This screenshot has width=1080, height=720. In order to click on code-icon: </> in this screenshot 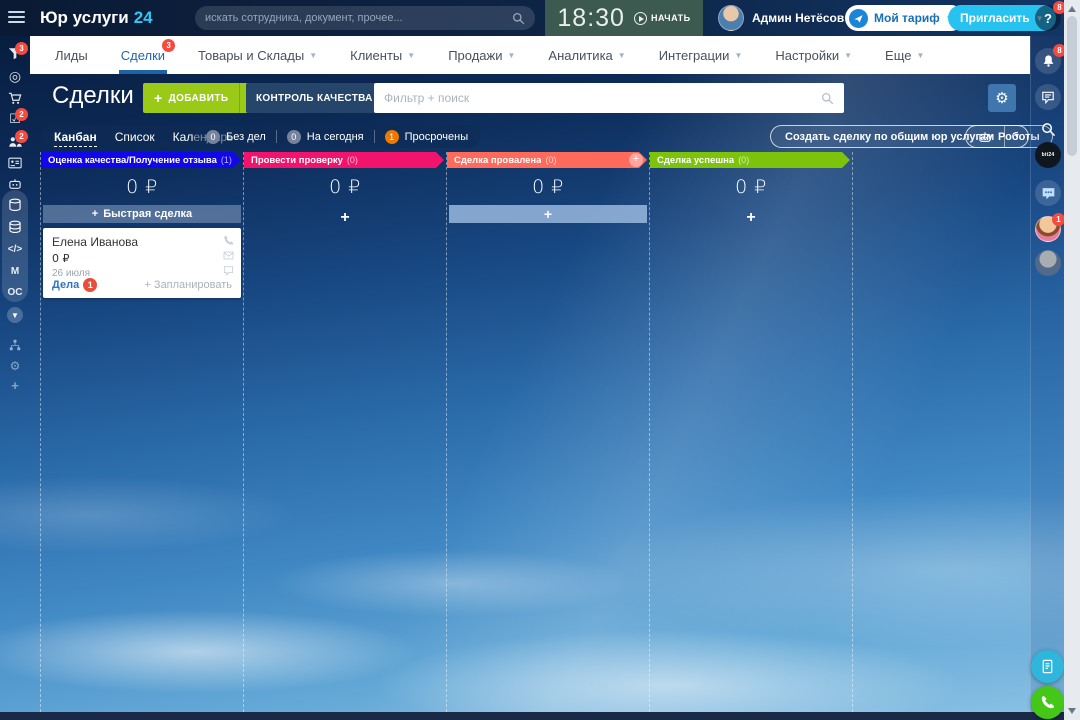, I will do `click(15, 249)`.